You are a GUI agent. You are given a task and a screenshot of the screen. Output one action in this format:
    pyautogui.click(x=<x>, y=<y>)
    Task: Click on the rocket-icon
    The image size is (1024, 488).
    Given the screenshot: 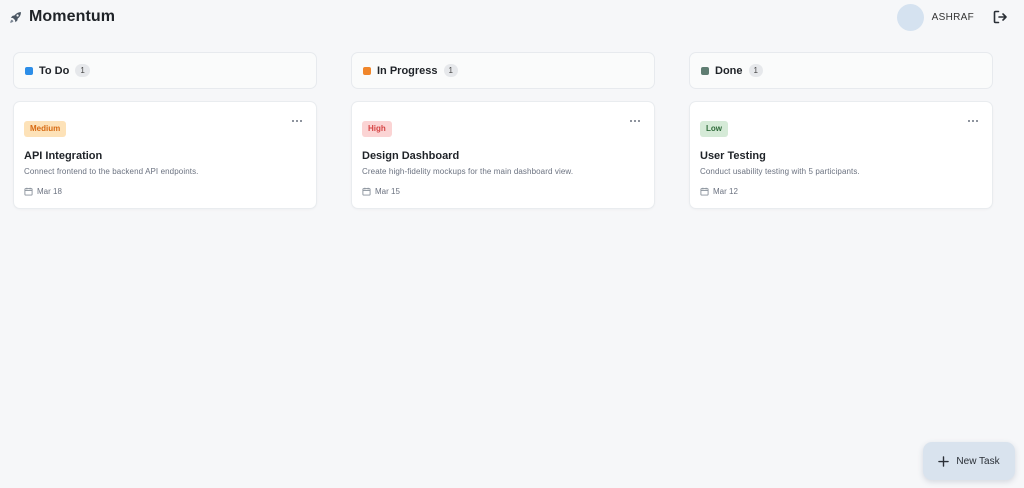 What is the action you would take?
    pyautogui.click(x=15, y=17)
    